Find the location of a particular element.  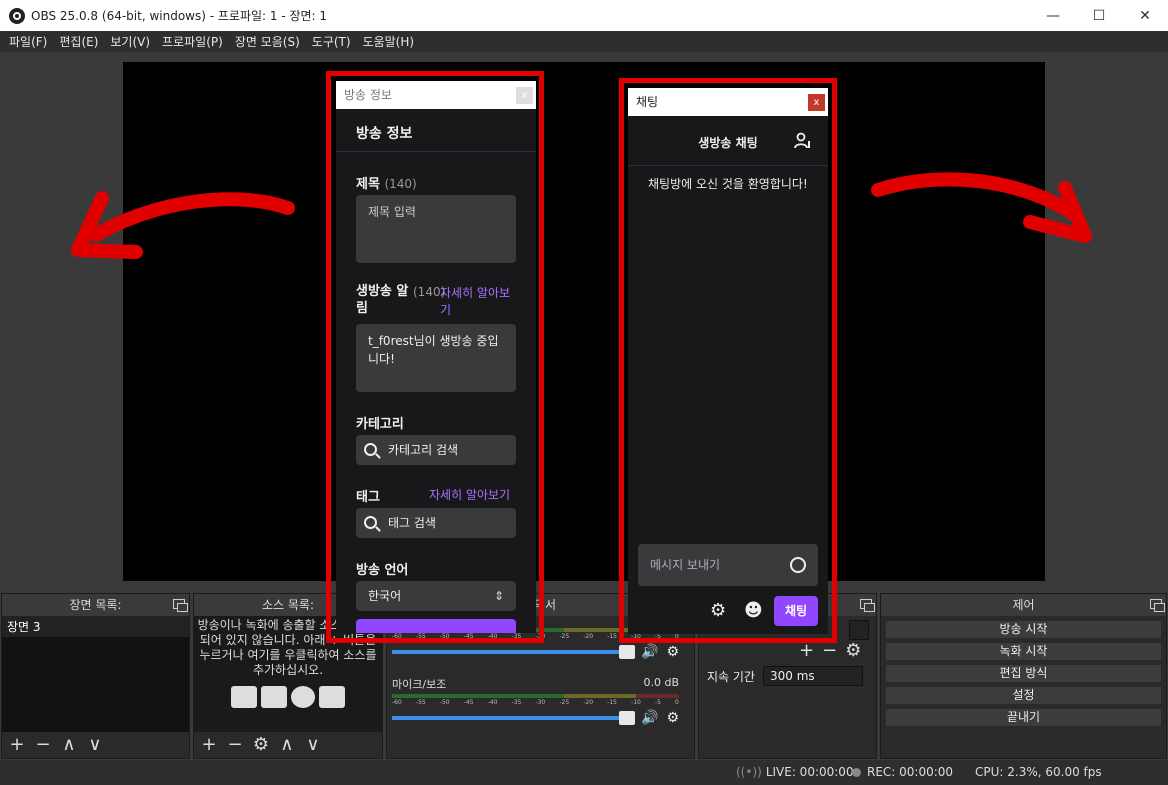

sources-dock-title-text: 소스 목록: is located at coordinates (288, 605).